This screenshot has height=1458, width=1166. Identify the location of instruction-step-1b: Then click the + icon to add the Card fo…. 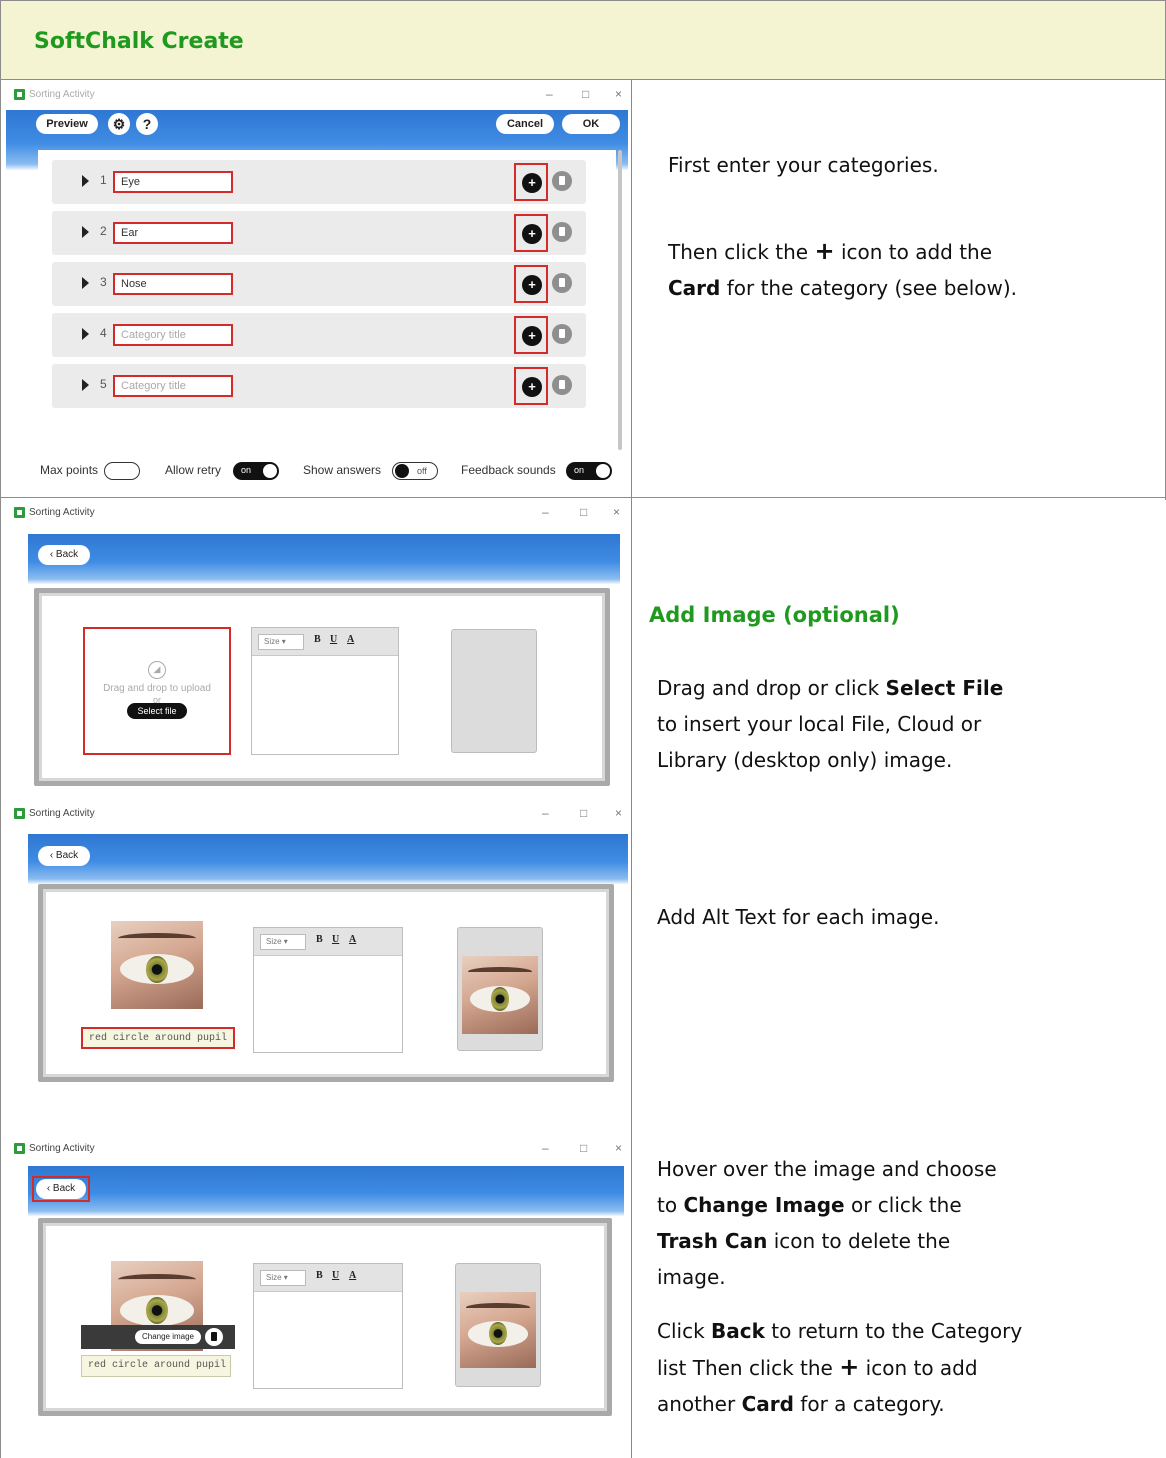
(842, 269).